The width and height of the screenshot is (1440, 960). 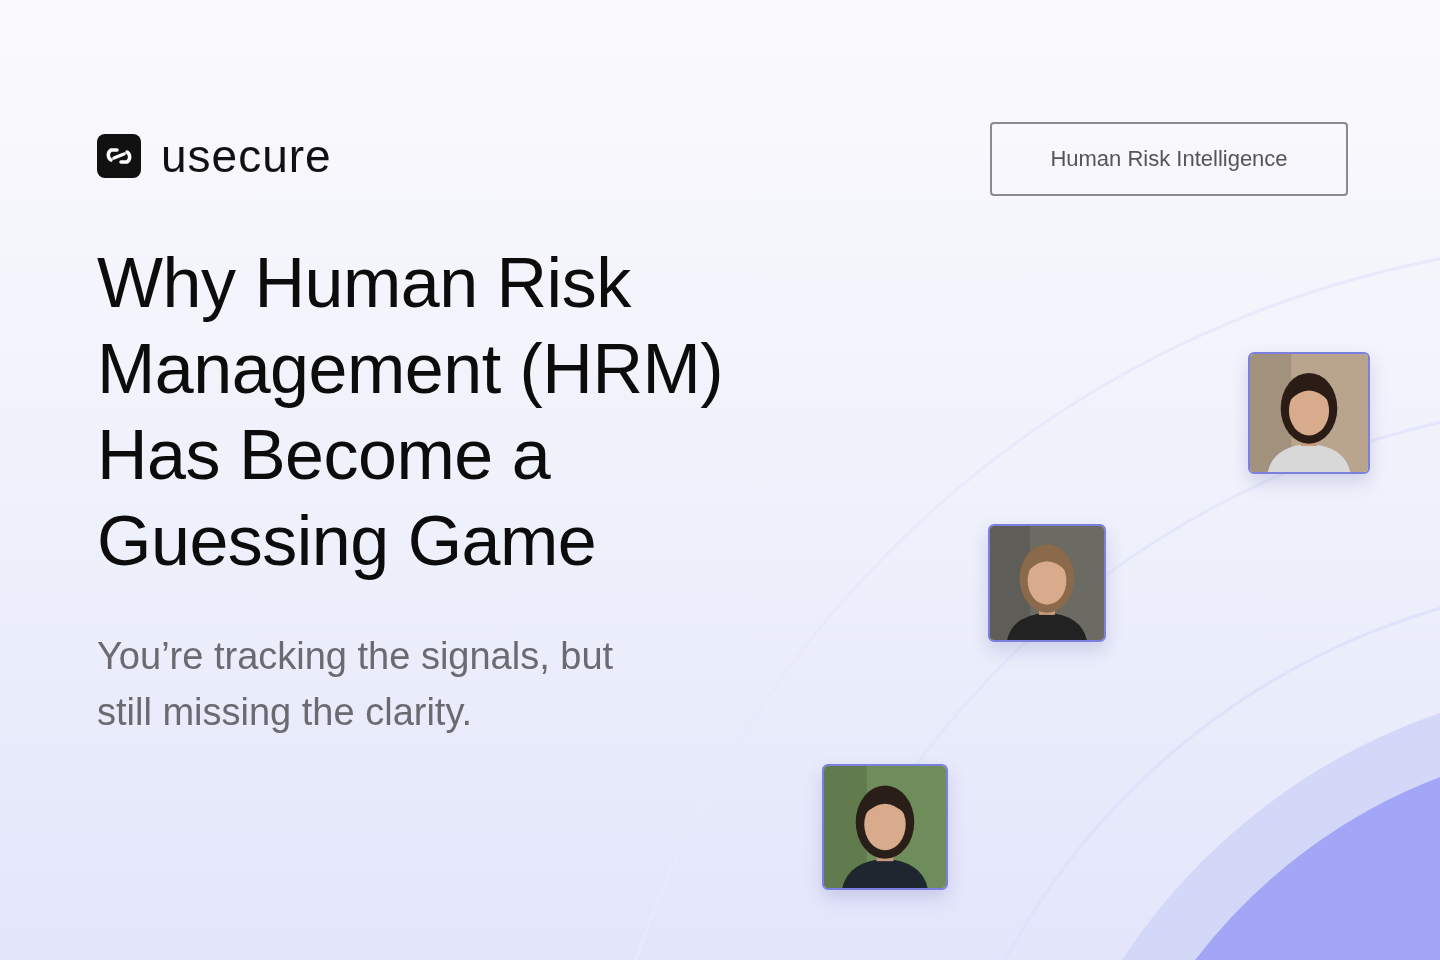 I want to click on category-tag: Human Risk Intelligence, so click(x=1169, y=159).